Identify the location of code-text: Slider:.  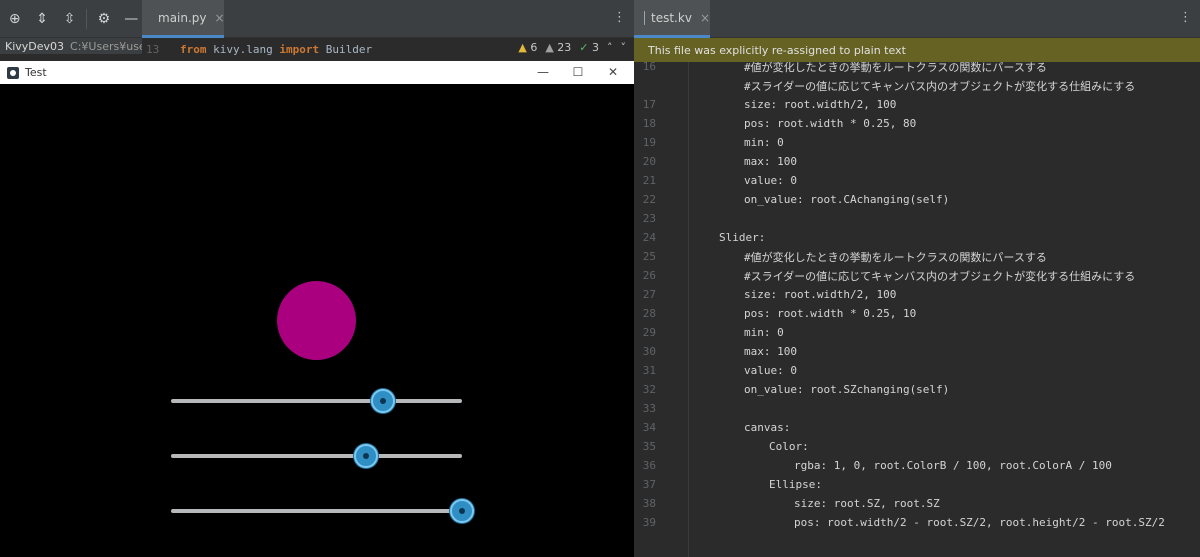
(742, 237).